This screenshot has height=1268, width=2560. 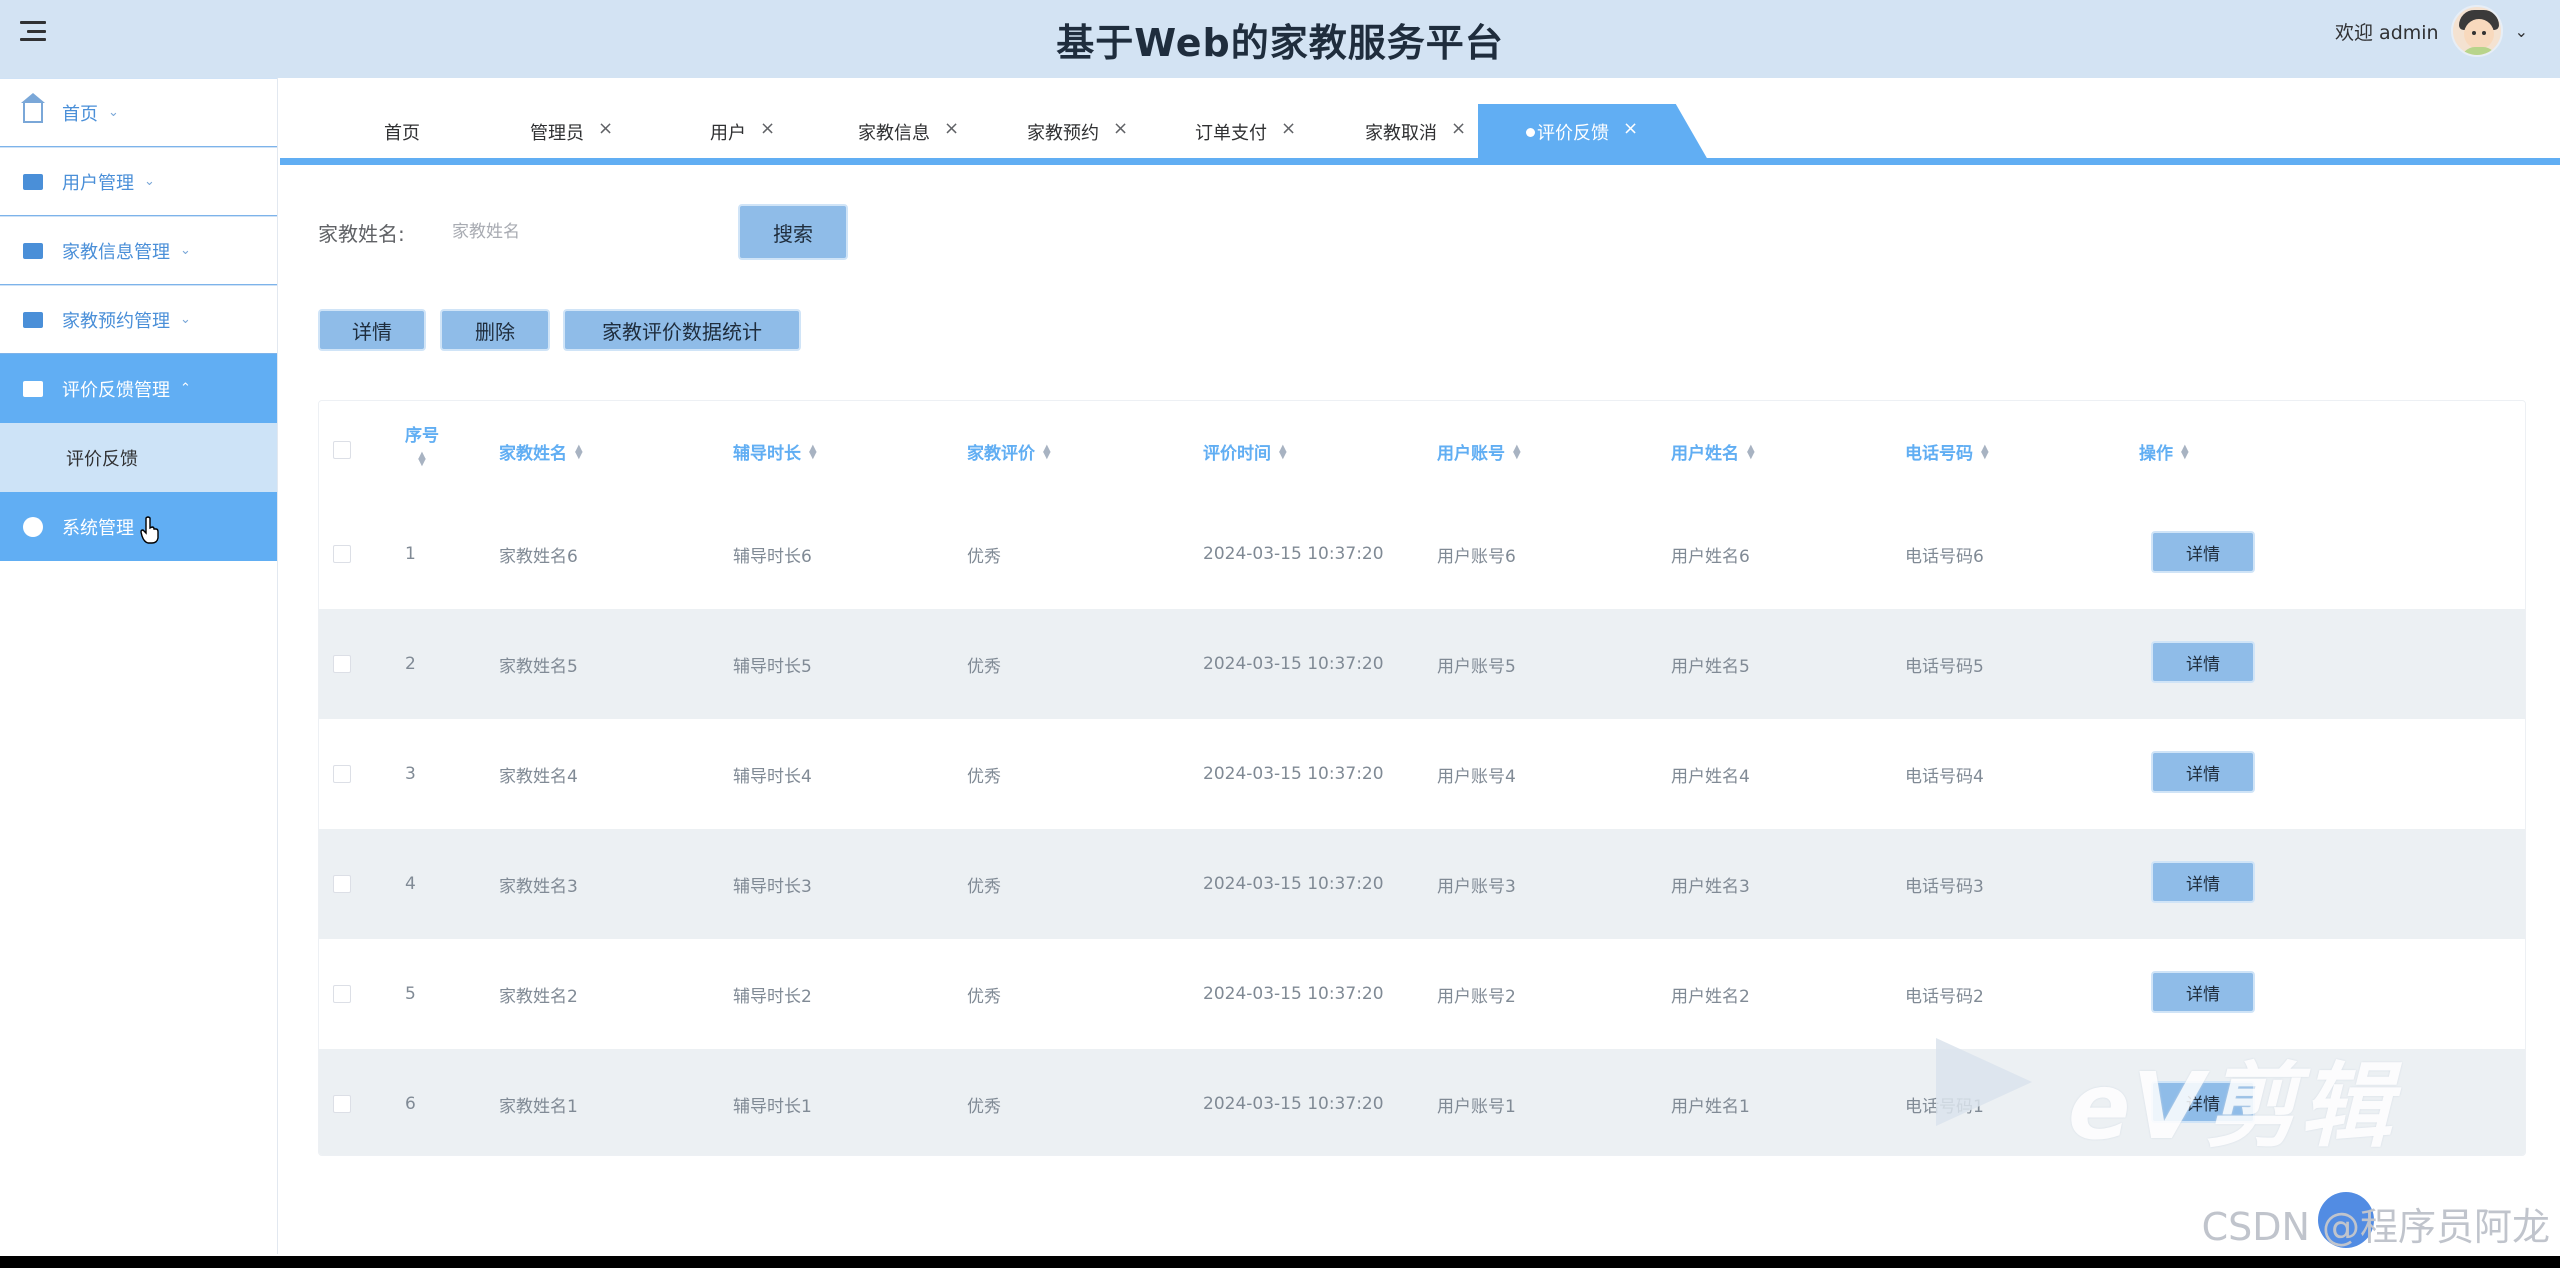 What do you see at coordinates (495, 330) in the screenshot?
I see `delete-button: 删除` at bounding box center [495, 330].